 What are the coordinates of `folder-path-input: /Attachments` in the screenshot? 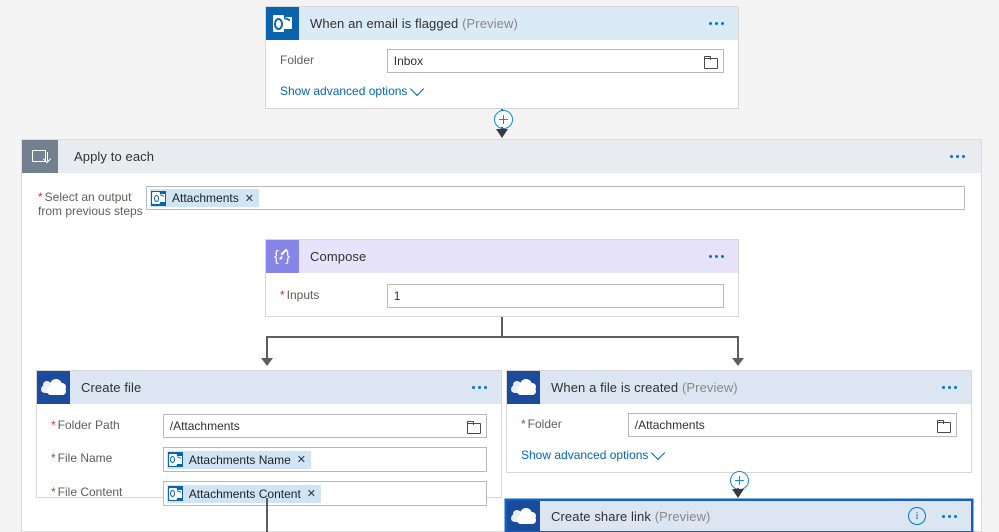 It's located at (324, 426).